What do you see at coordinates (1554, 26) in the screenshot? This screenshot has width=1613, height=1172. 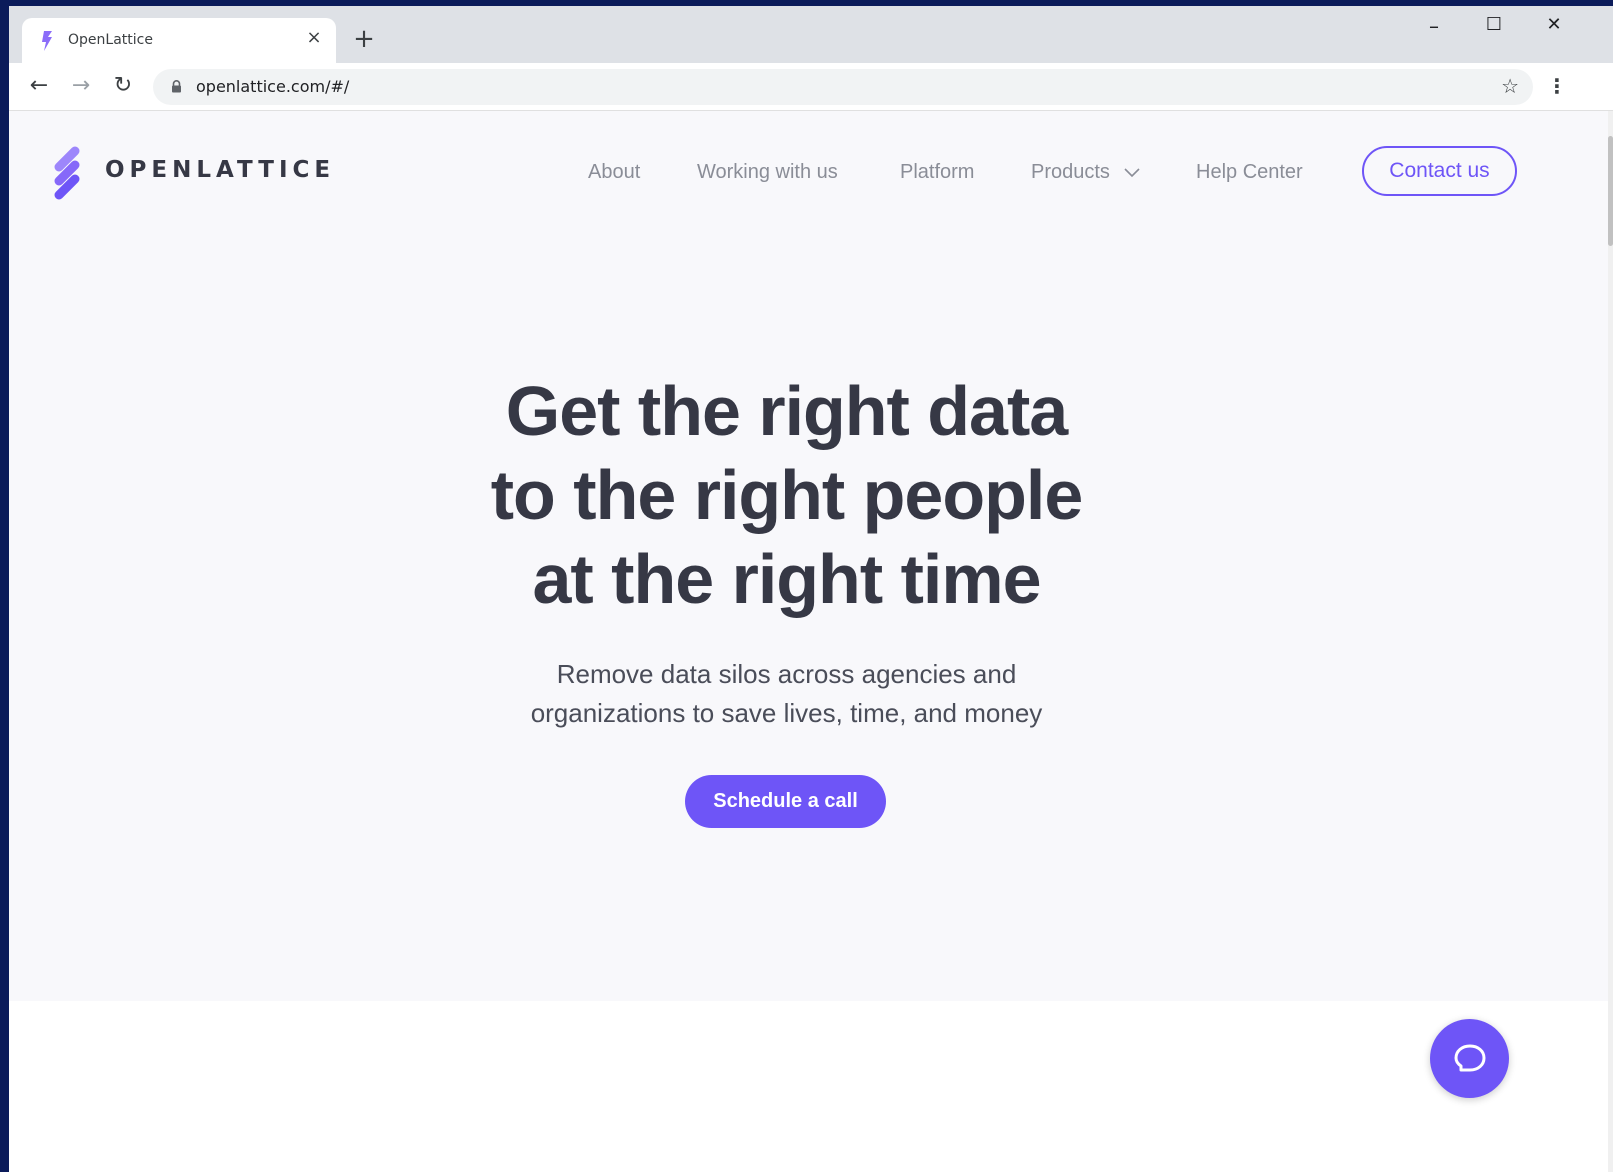 I see `close-window-button: ✕` at bounding box center [1554, 26].